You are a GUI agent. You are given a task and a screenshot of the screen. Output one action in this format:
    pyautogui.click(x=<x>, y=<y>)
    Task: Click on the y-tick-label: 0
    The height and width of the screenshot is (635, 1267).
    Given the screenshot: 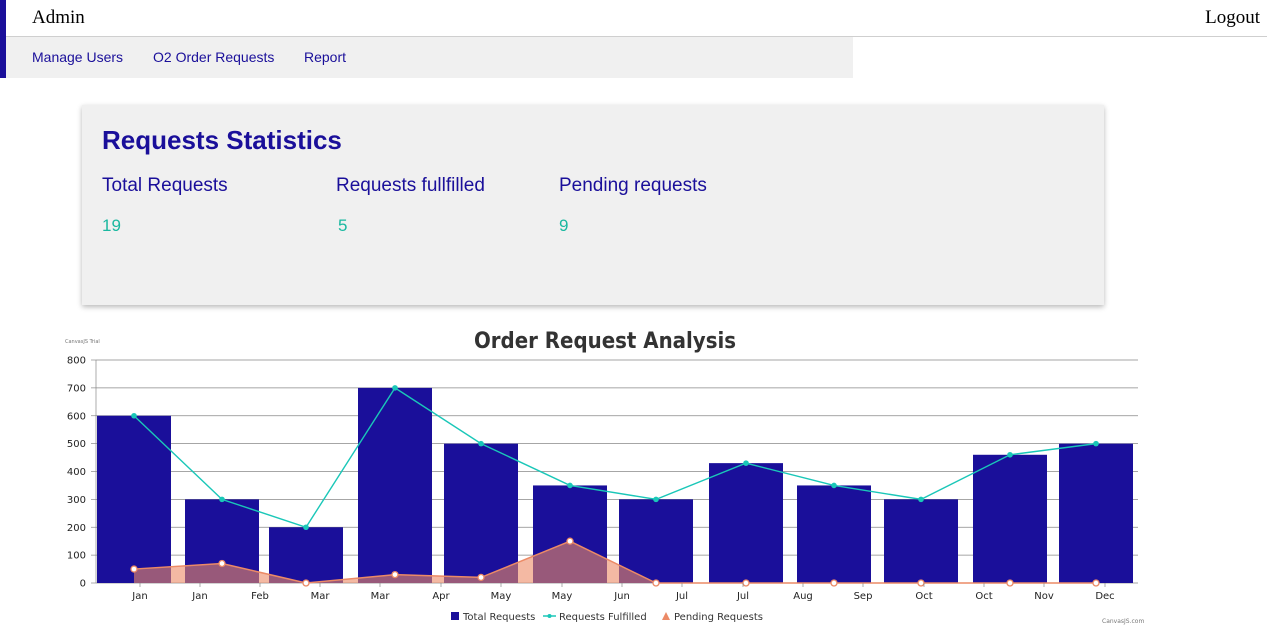 What is the action you would take?
    pyautogui.click(x=83, y=584)
    